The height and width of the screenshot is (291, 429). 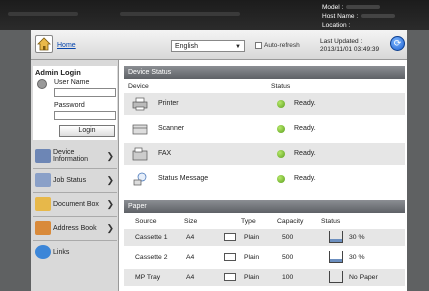 I want to click on sidebar-item-document-box: Document Box ❯, so click(x=75, y=204).